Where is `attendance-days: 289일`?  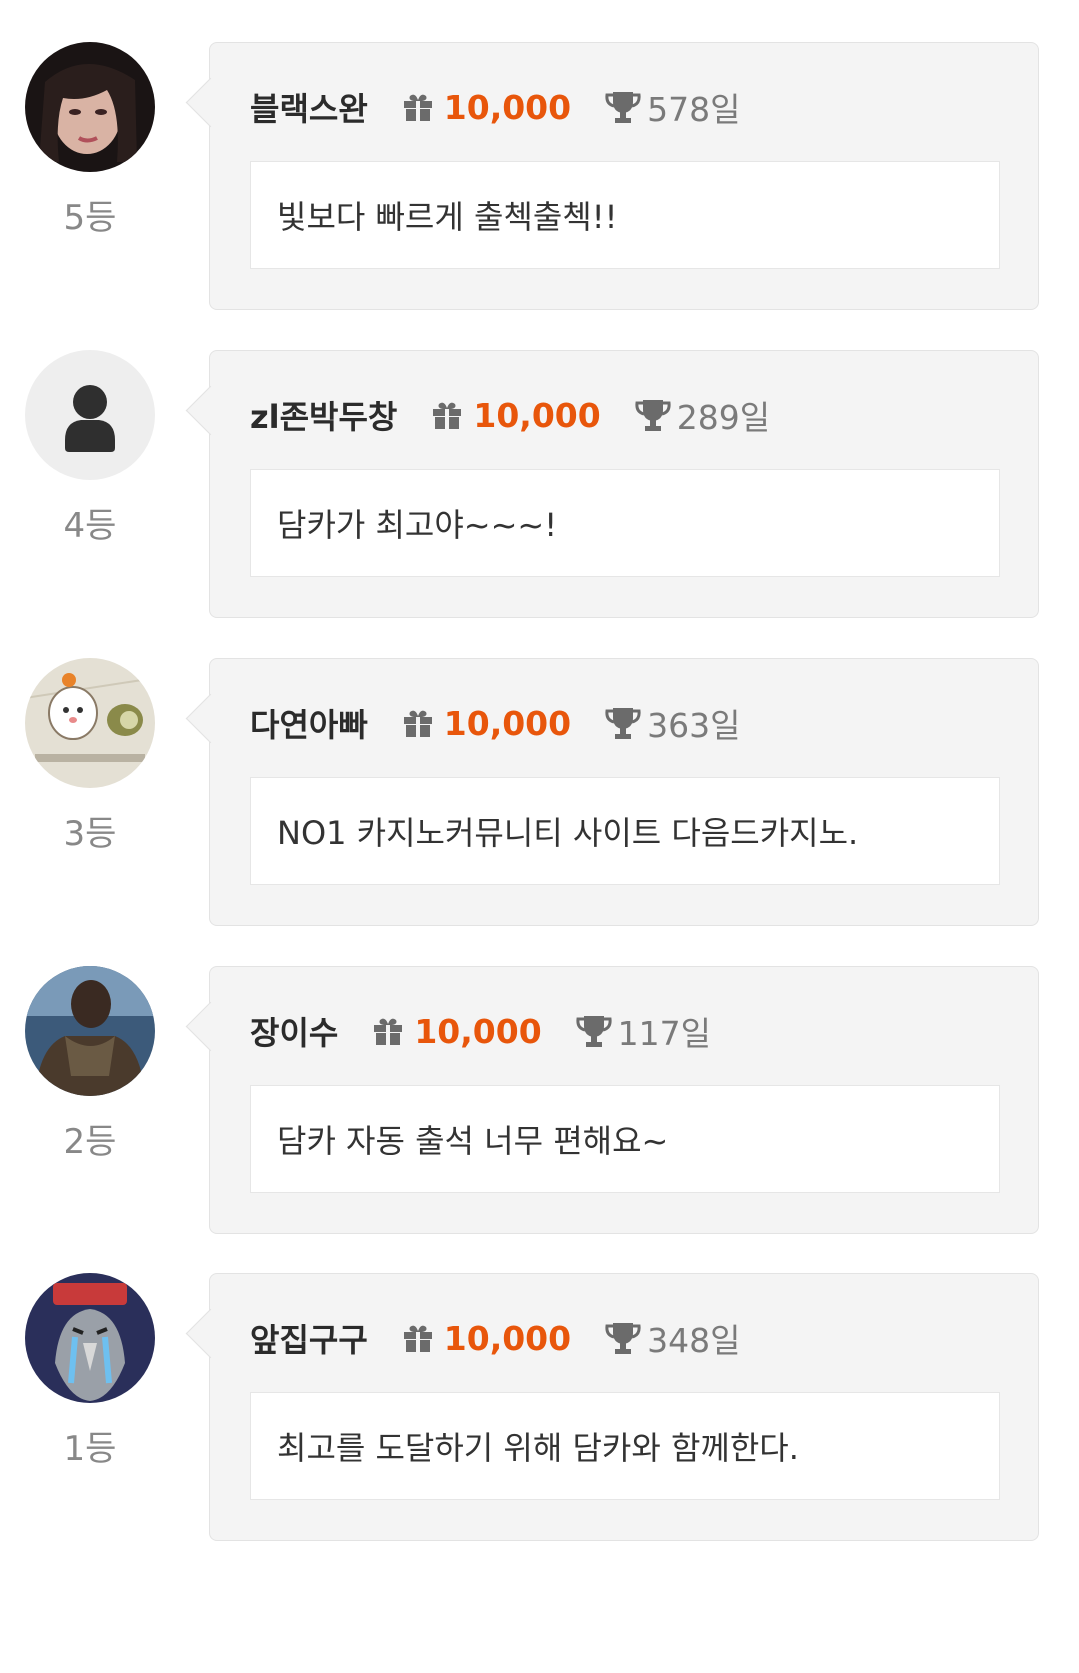 attendance-days: 289일 is located at coordinates (723, 417).